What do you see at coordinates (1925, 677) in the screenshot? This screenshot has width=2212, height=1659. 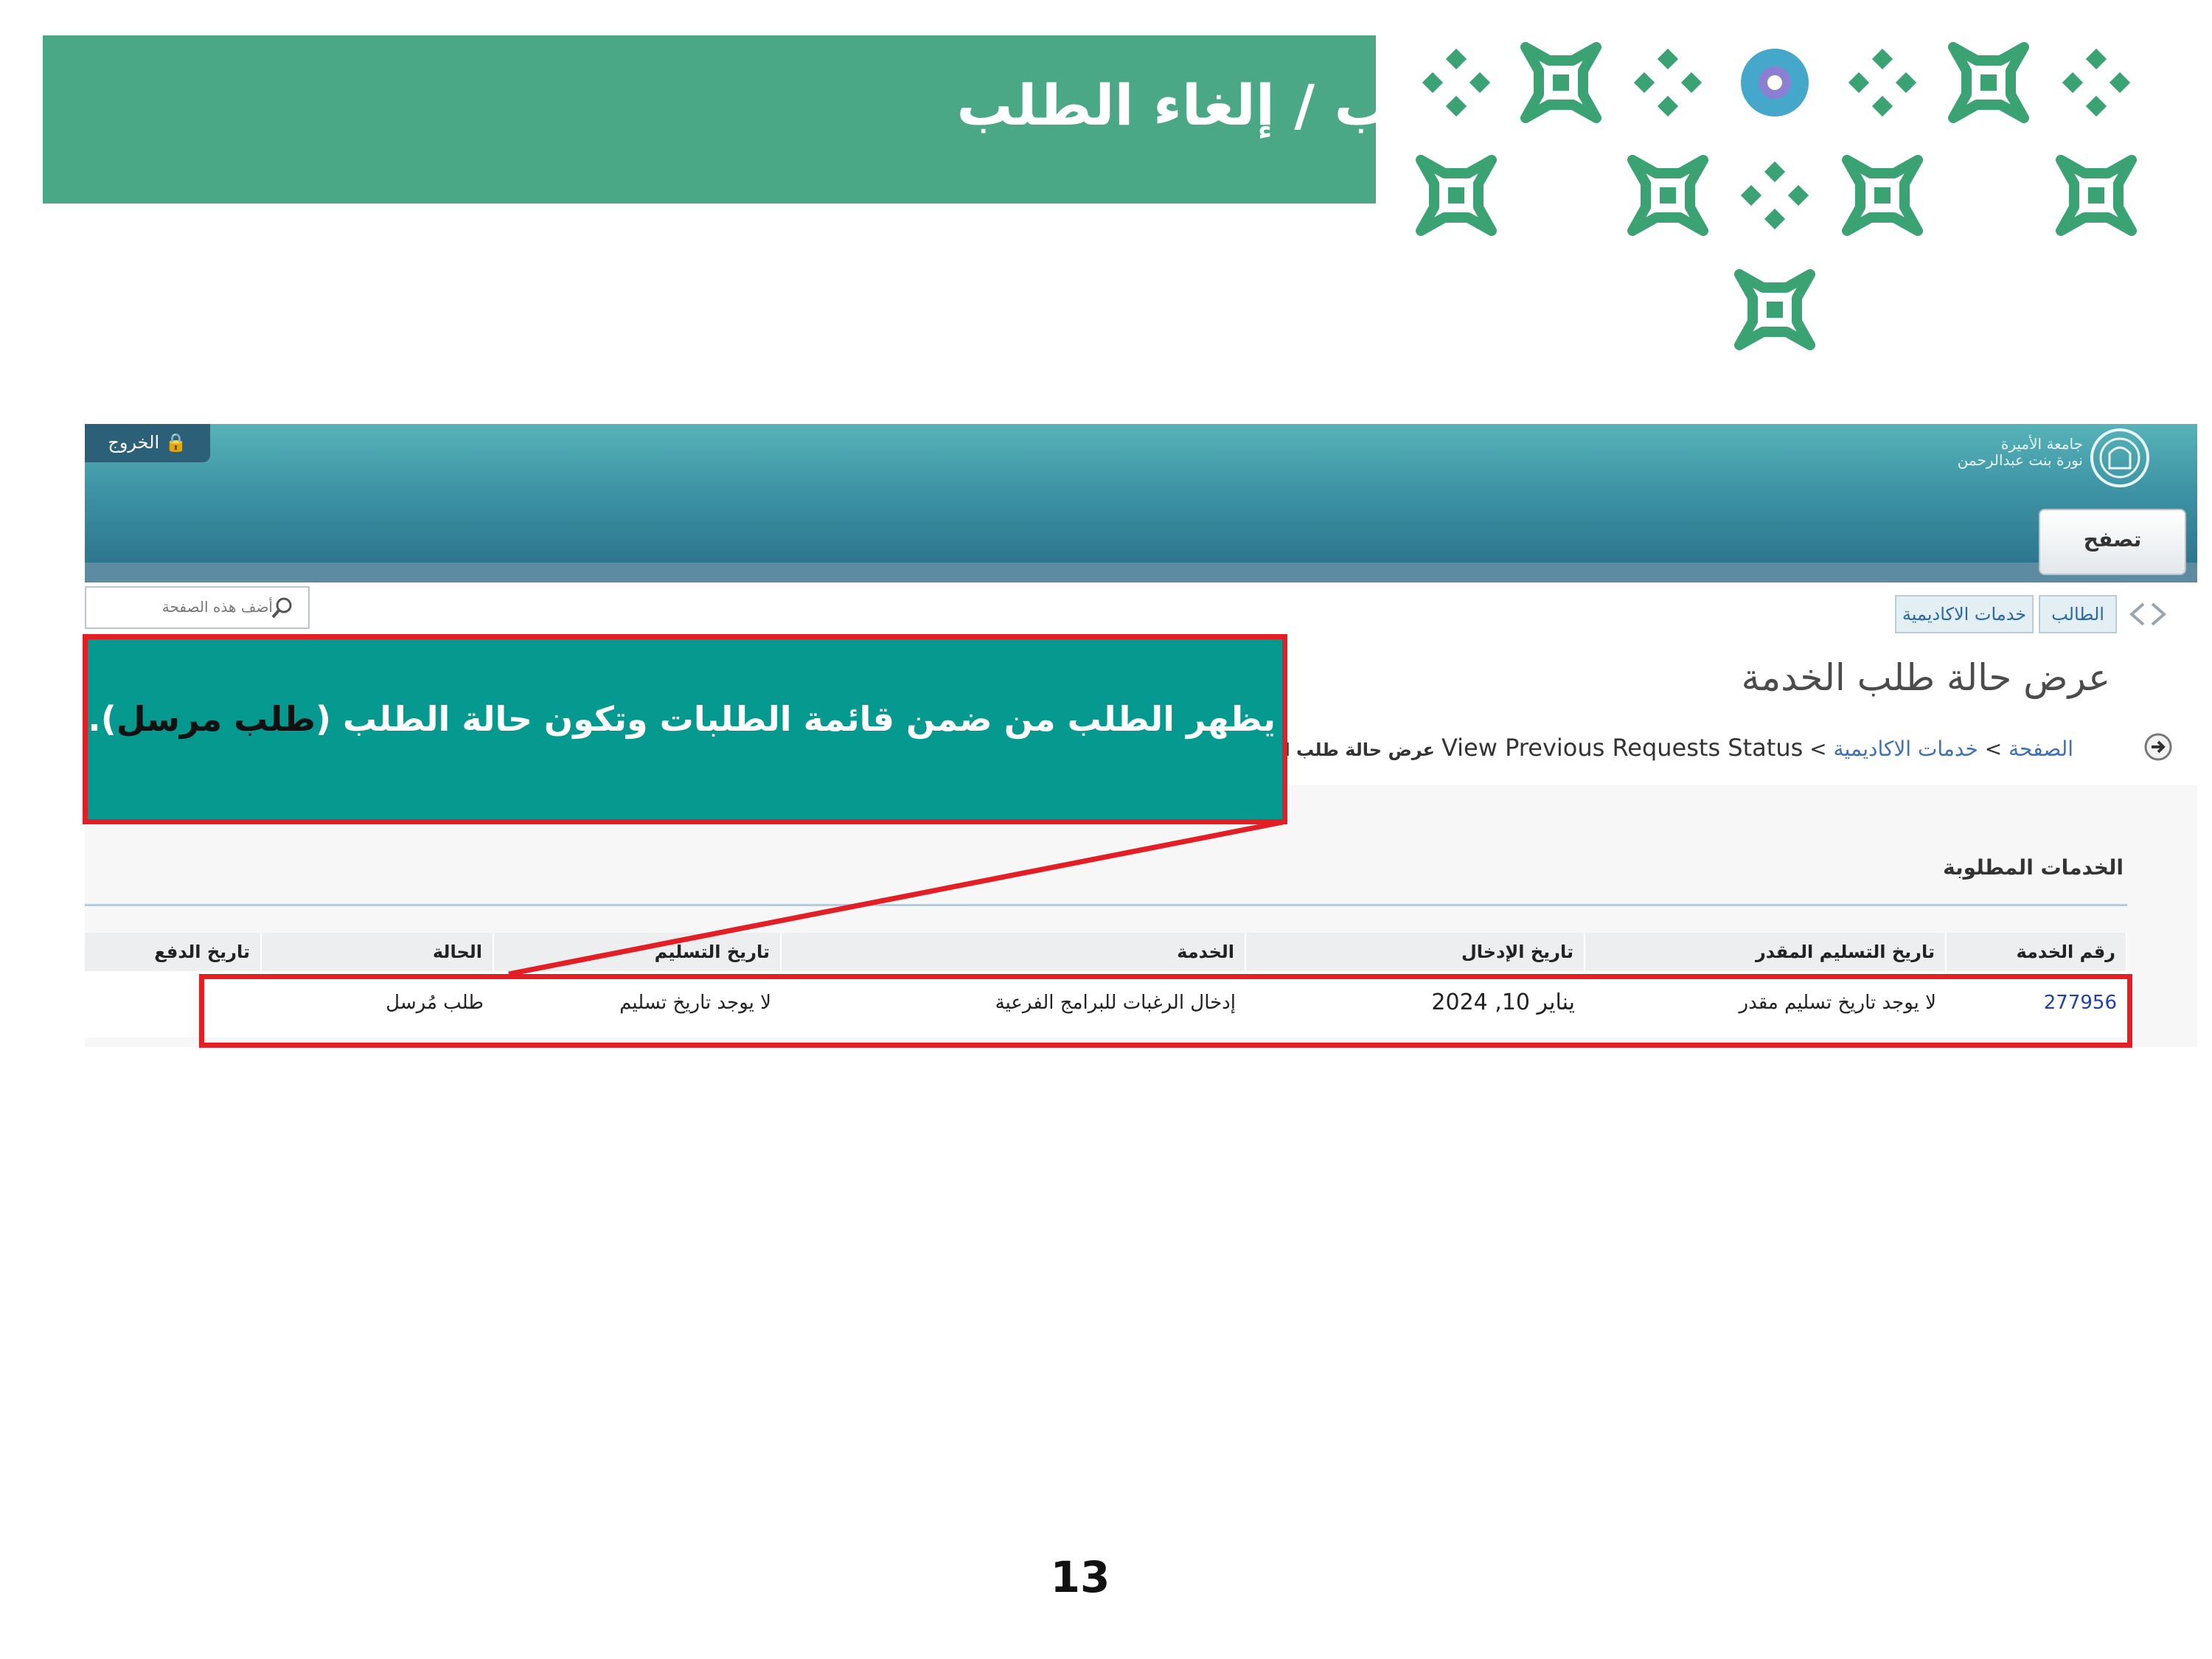 I see `page-title: عرض حالة طلب الخدمة` at bounding box center [1925, 677].